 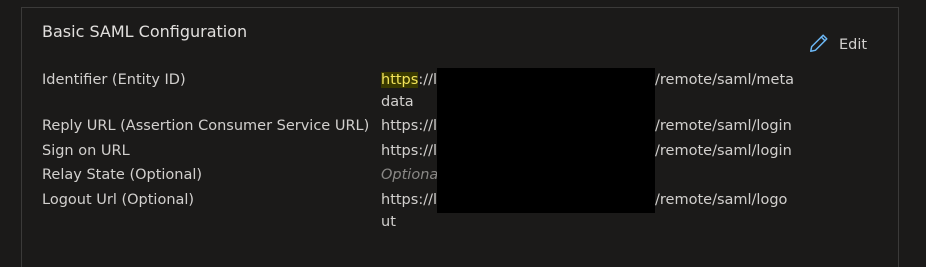 What do you see at coordinates (145, 31) in the screenshot?
I see `section-title: Basic SAML Configuration` at bounding box center [145, 31].